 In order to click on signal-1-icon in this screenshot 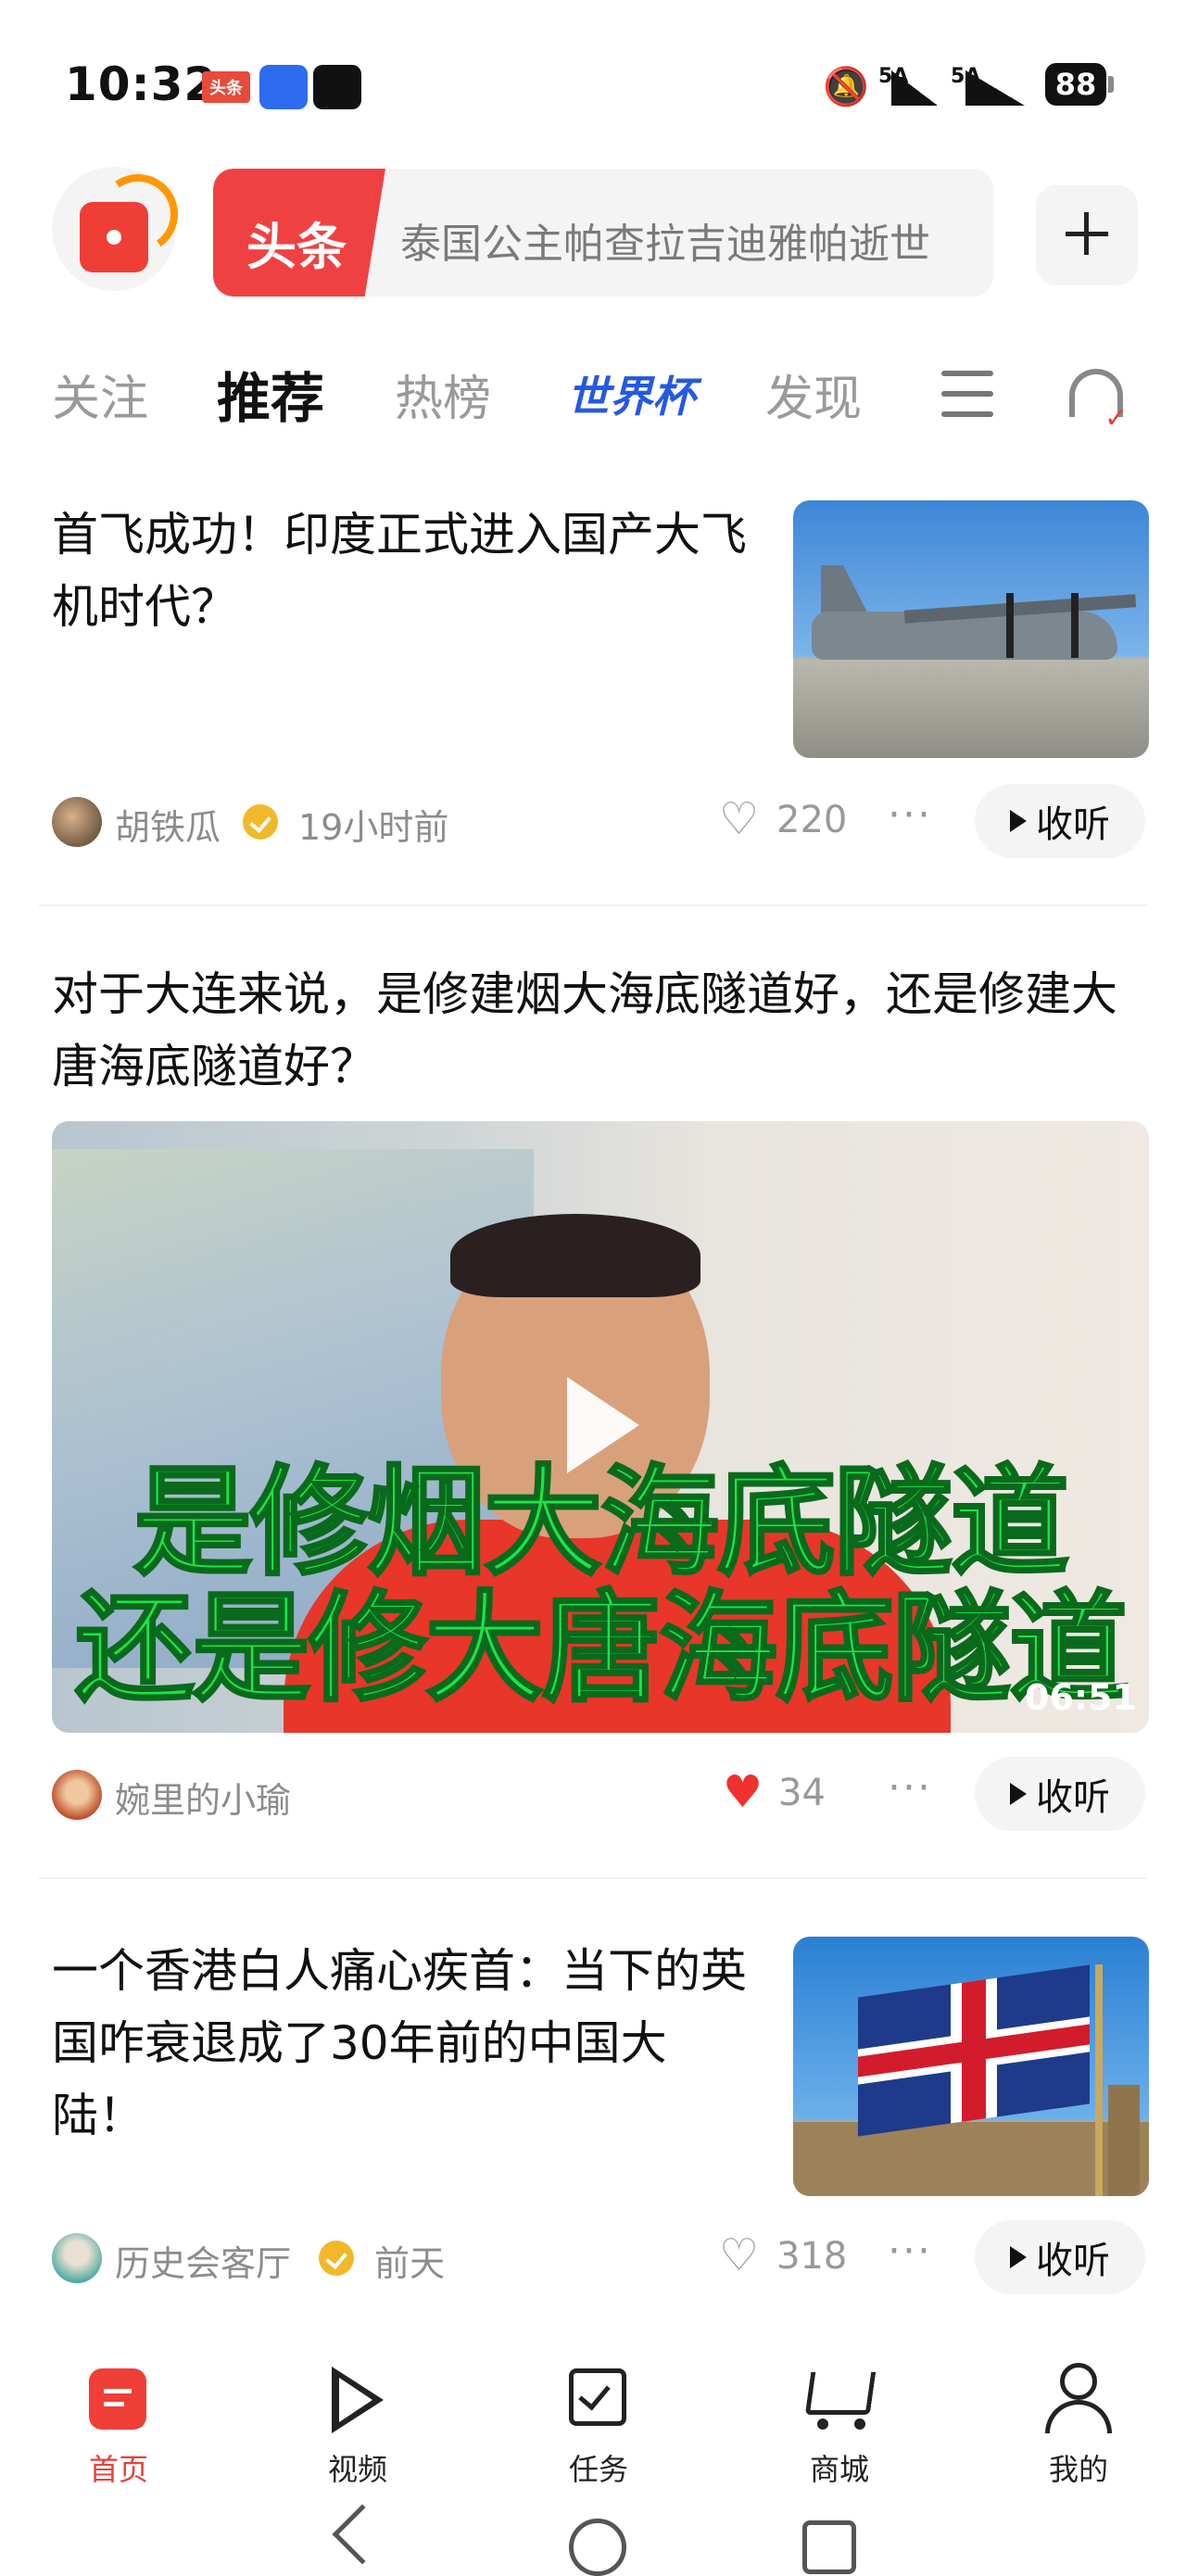, I will do `click(914, 88)`.